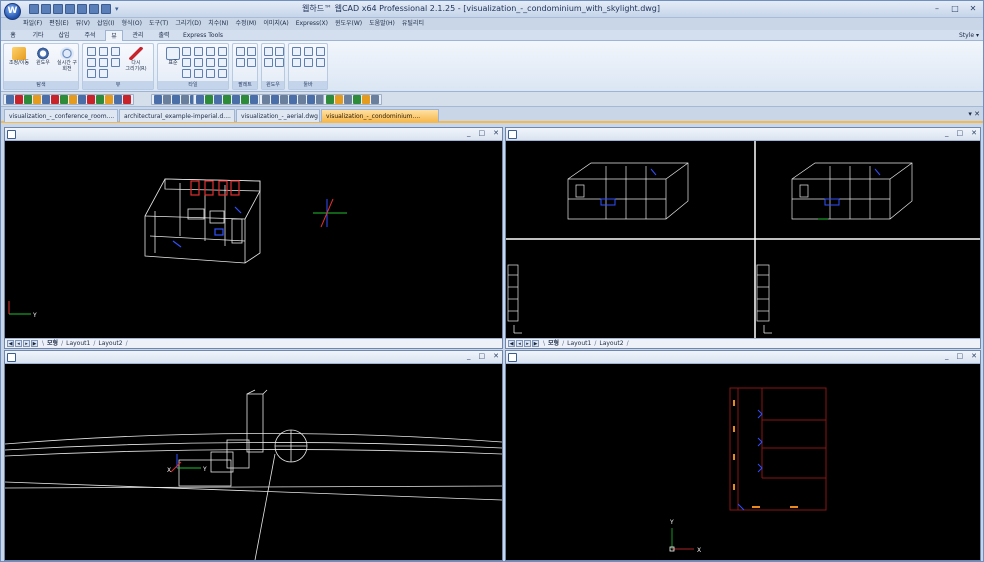  What do you see at coordinates (59, 24) in the screenshot?
I see `menu-item-1: 편집(E)` at bounding box center [59, 24].